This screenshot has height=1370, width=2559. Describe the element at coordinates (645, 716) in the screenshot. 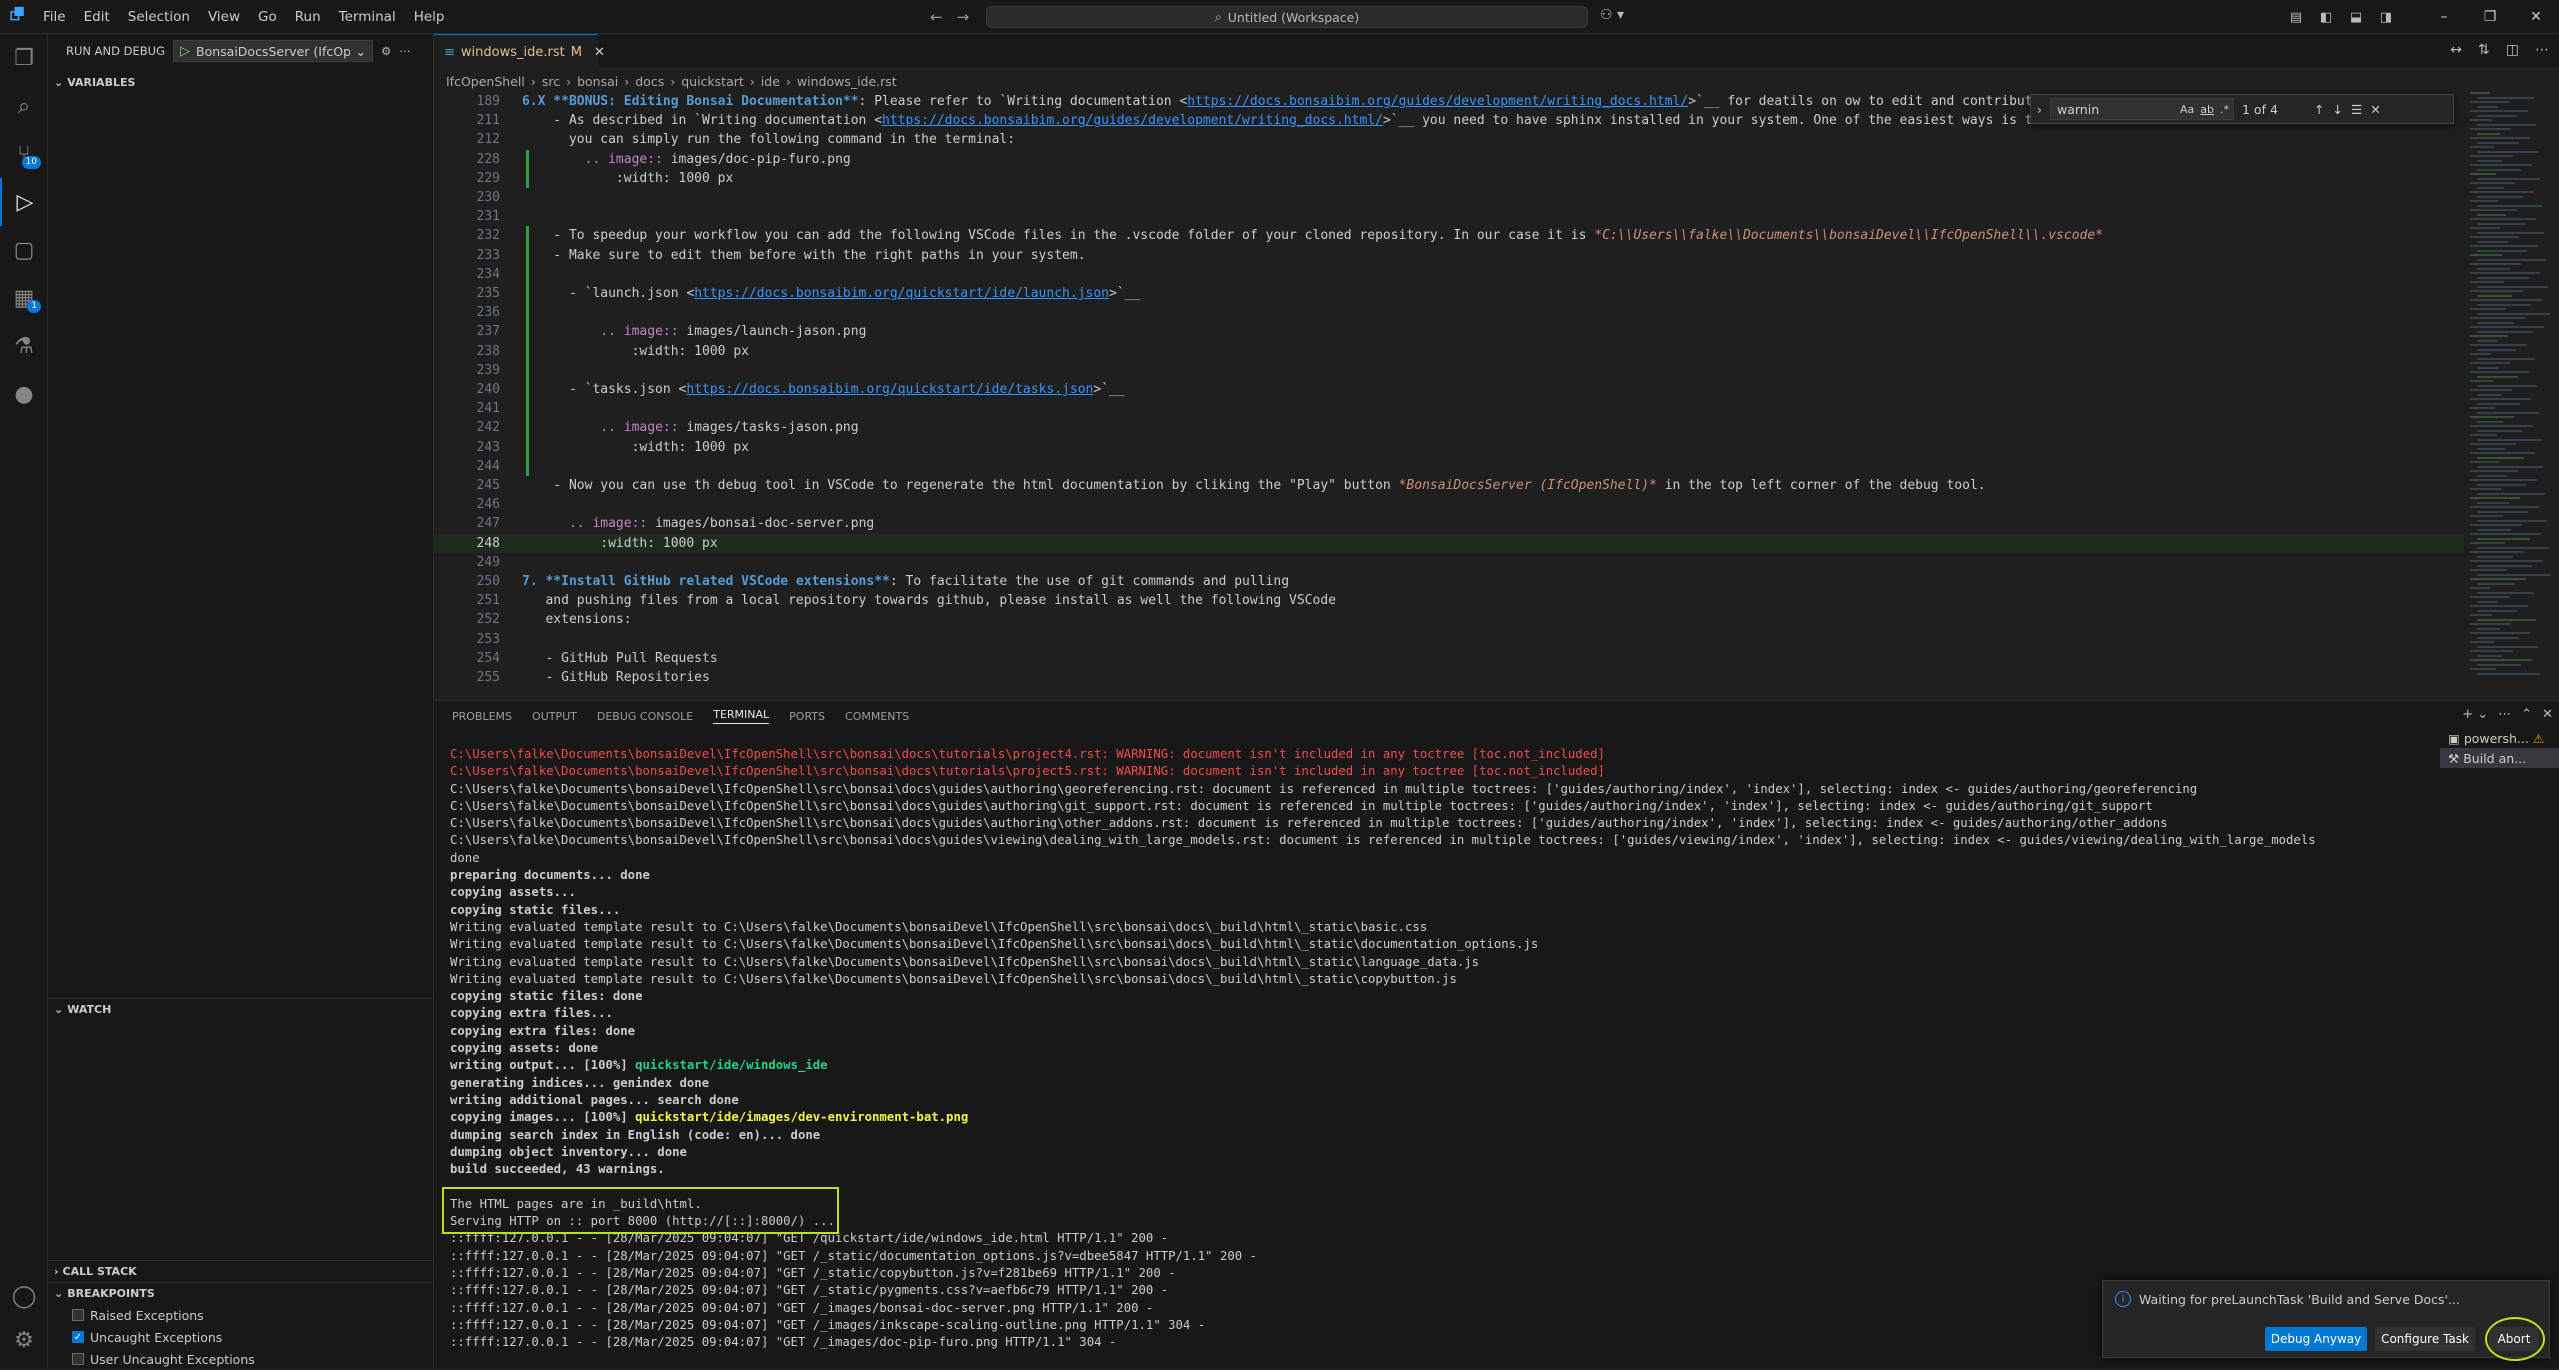

I see `tab-debug-console: DEBUG CONSOLE` at that location.